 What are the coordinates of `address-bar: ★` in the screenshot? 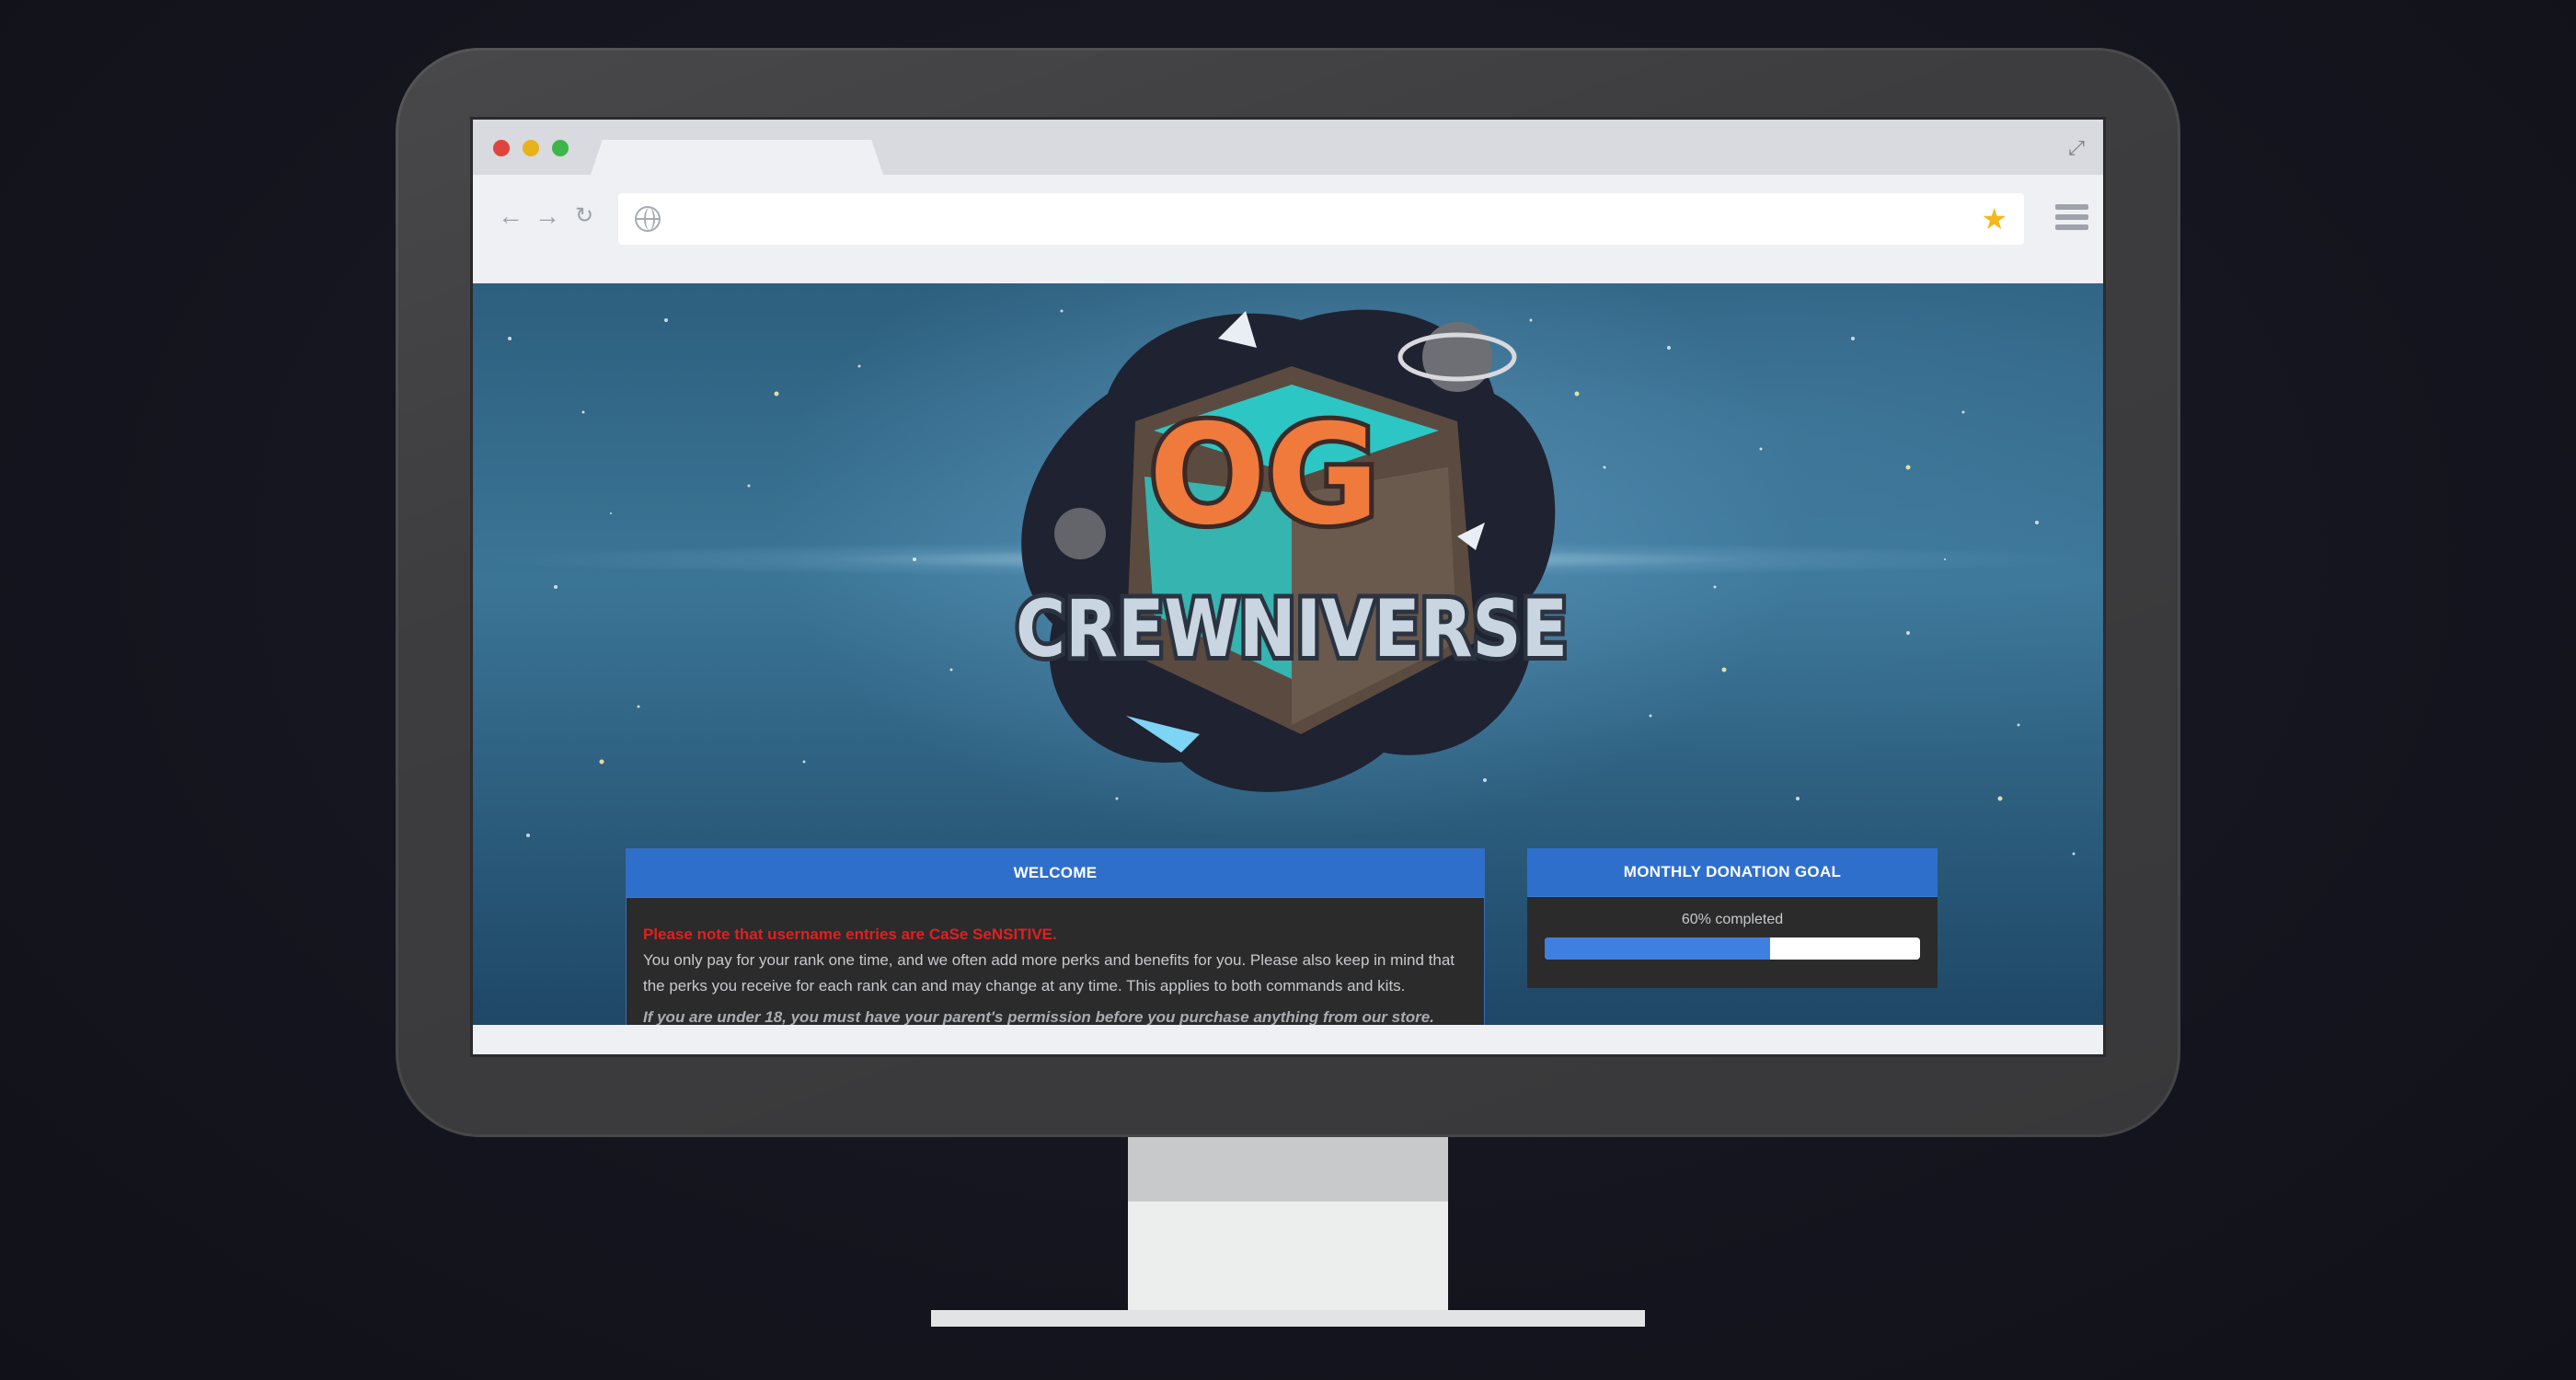 It's located at (1321, 219).